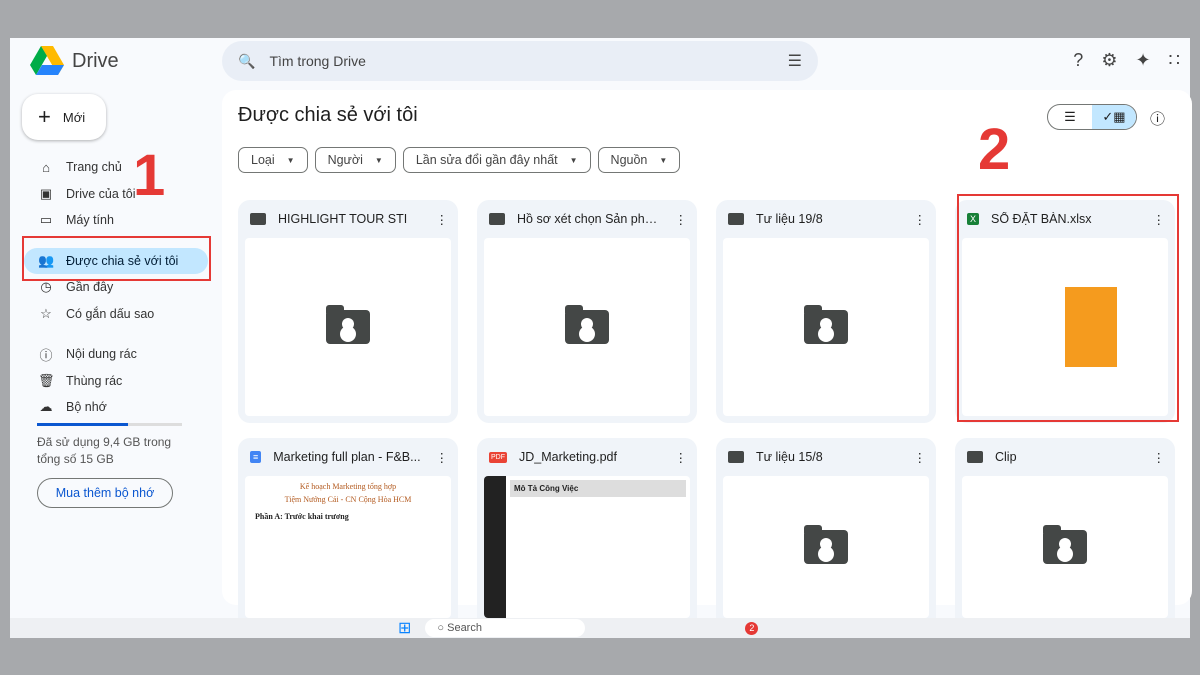 This screenshot has width=1200, height=675. What do you see at coordinates (348, 486) in the screenshot?
I see `preview-line: Kế hoạch Marketing tổng hợp` at bounding box center [348, 486].